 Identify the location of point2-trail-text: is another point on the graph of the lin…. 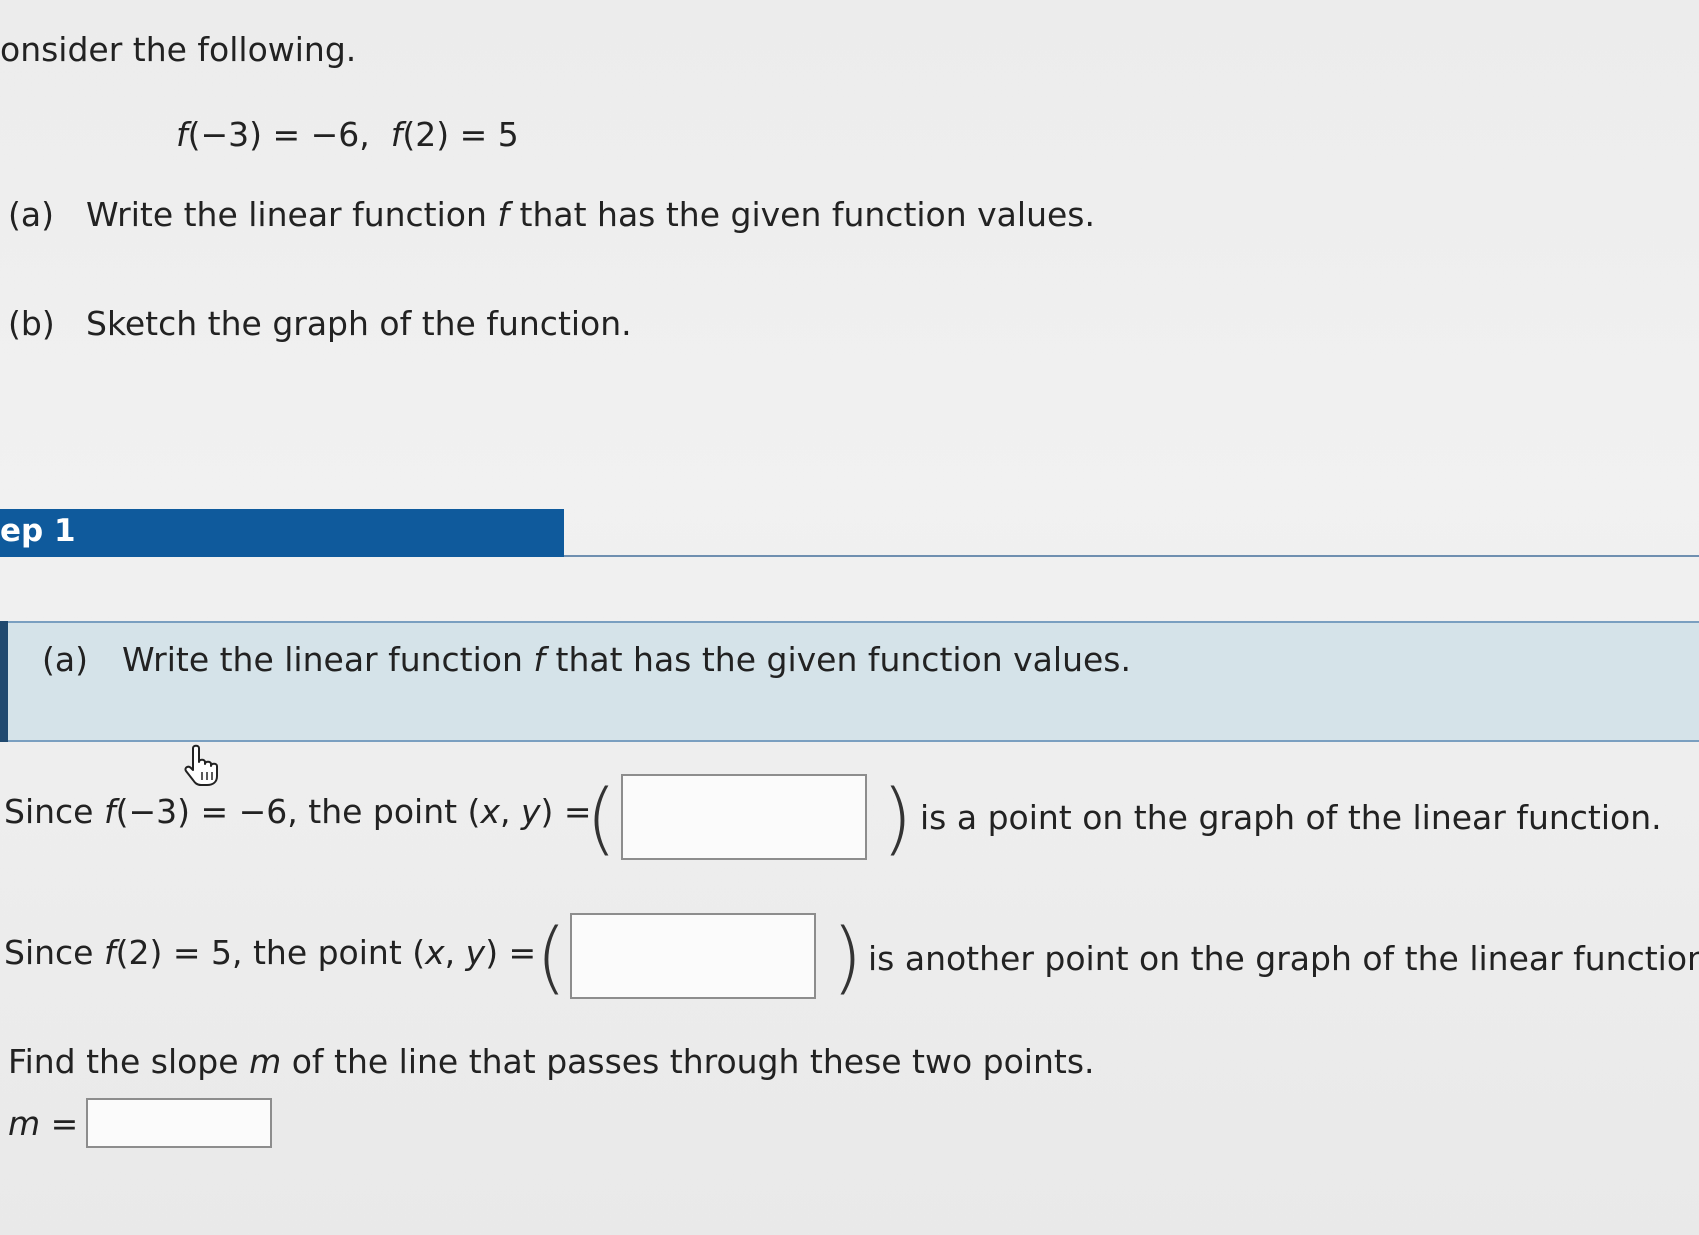
(1283, 958).